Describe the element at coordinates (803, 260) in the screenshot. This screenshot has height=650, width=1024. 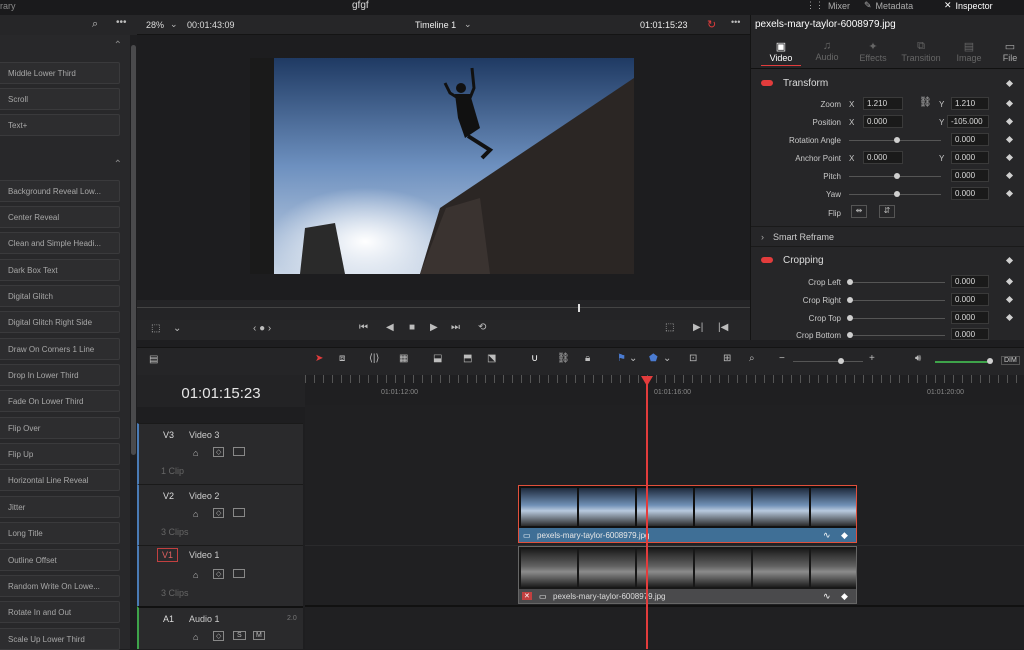
I see `cropping-title: Cropping` at that location.